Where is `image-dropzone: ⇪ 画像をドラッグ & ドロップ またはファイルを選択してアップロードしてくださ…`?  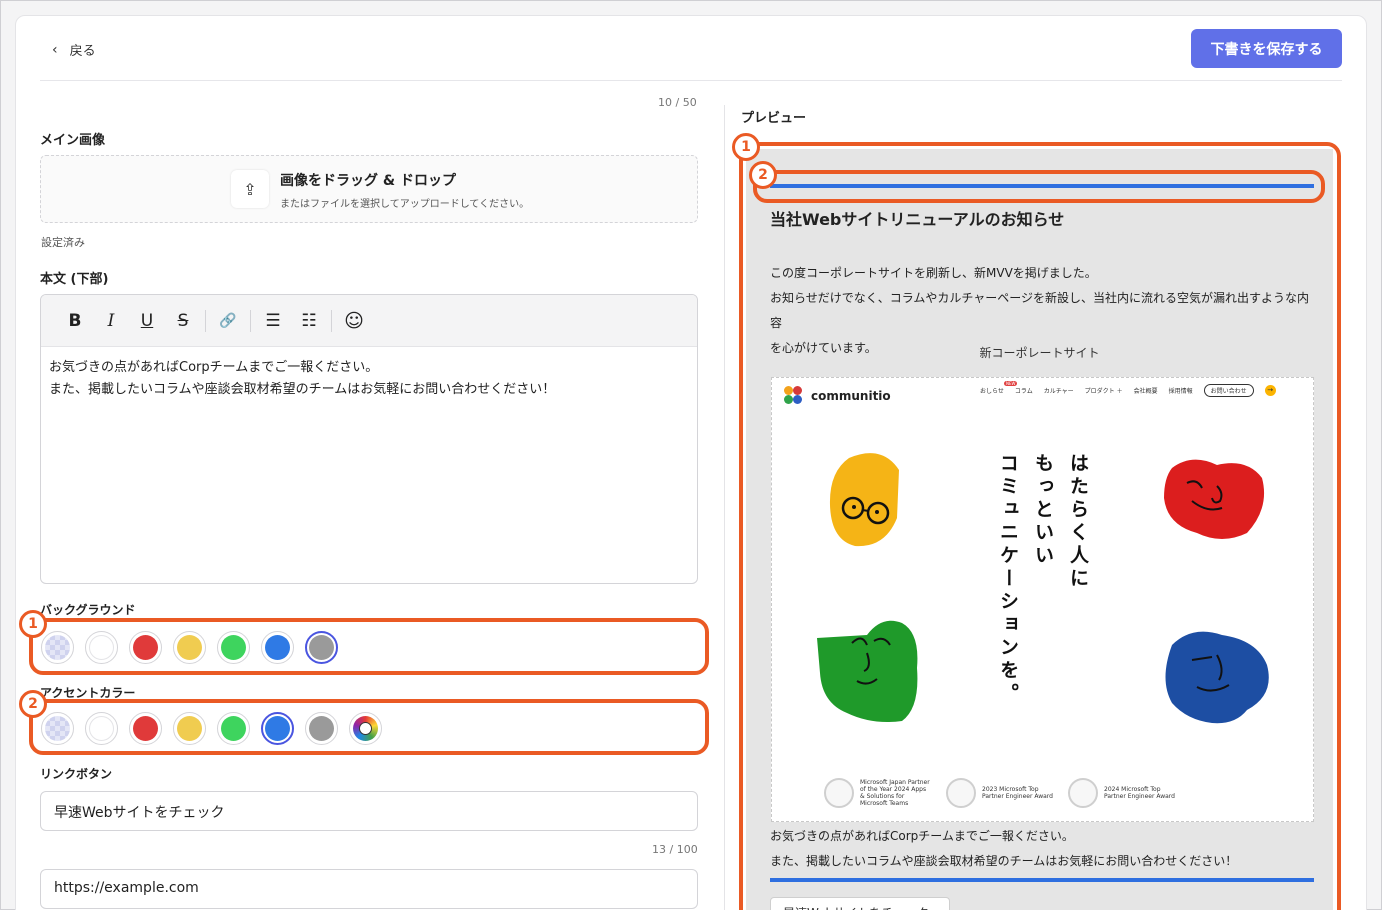
image-dropzone: ⇪ 画像をドラッグ & ドロップ またはファイルを選択してアップロードしてくださ… is located at coordinates (369, 189).